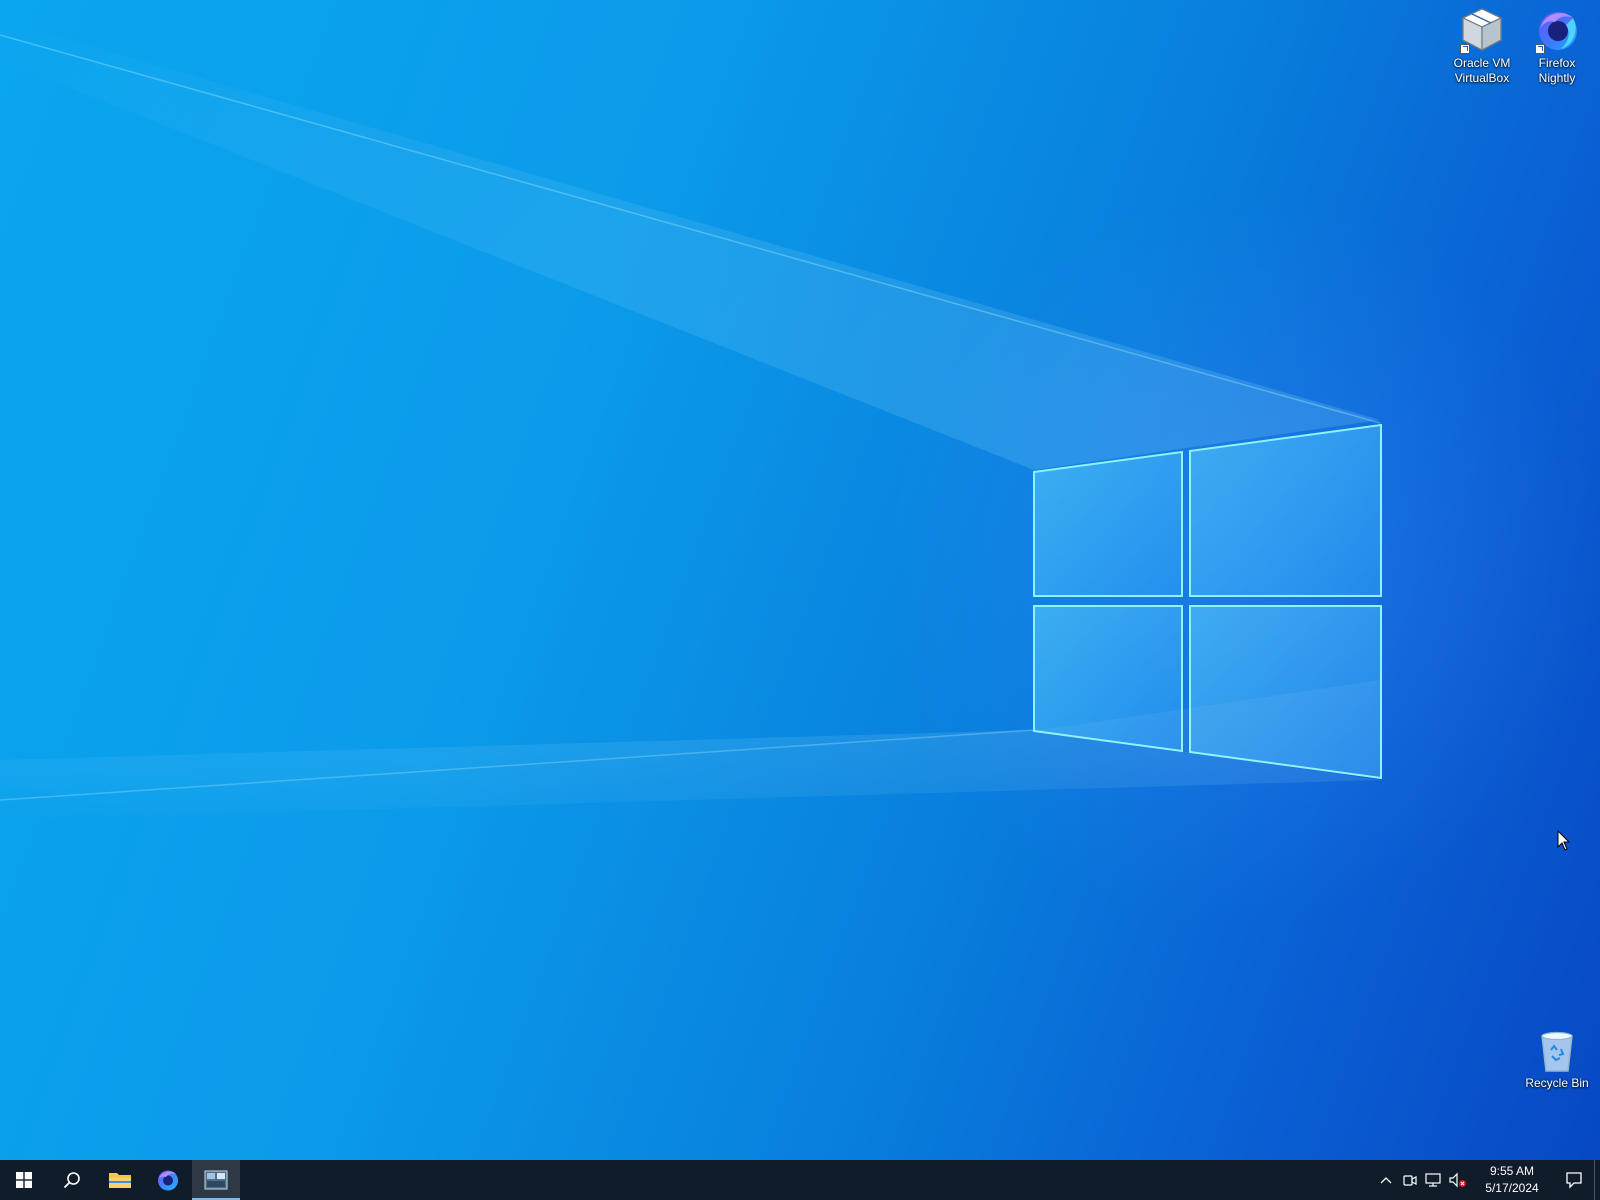 The image size is (1600, 1200). I want to click on system-tray: 9:55 AM 5/17/2024, so click(1487, 1180).